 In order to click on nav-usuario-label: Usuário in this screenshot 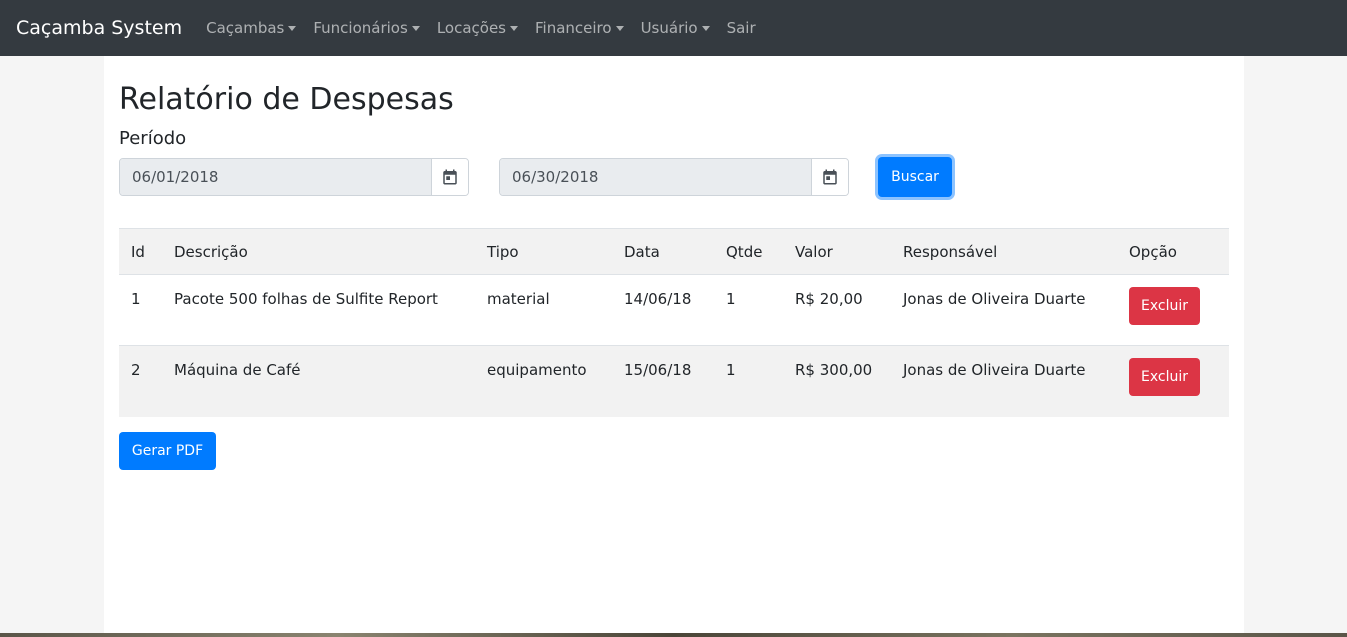, I will do `click(669, 28)`.